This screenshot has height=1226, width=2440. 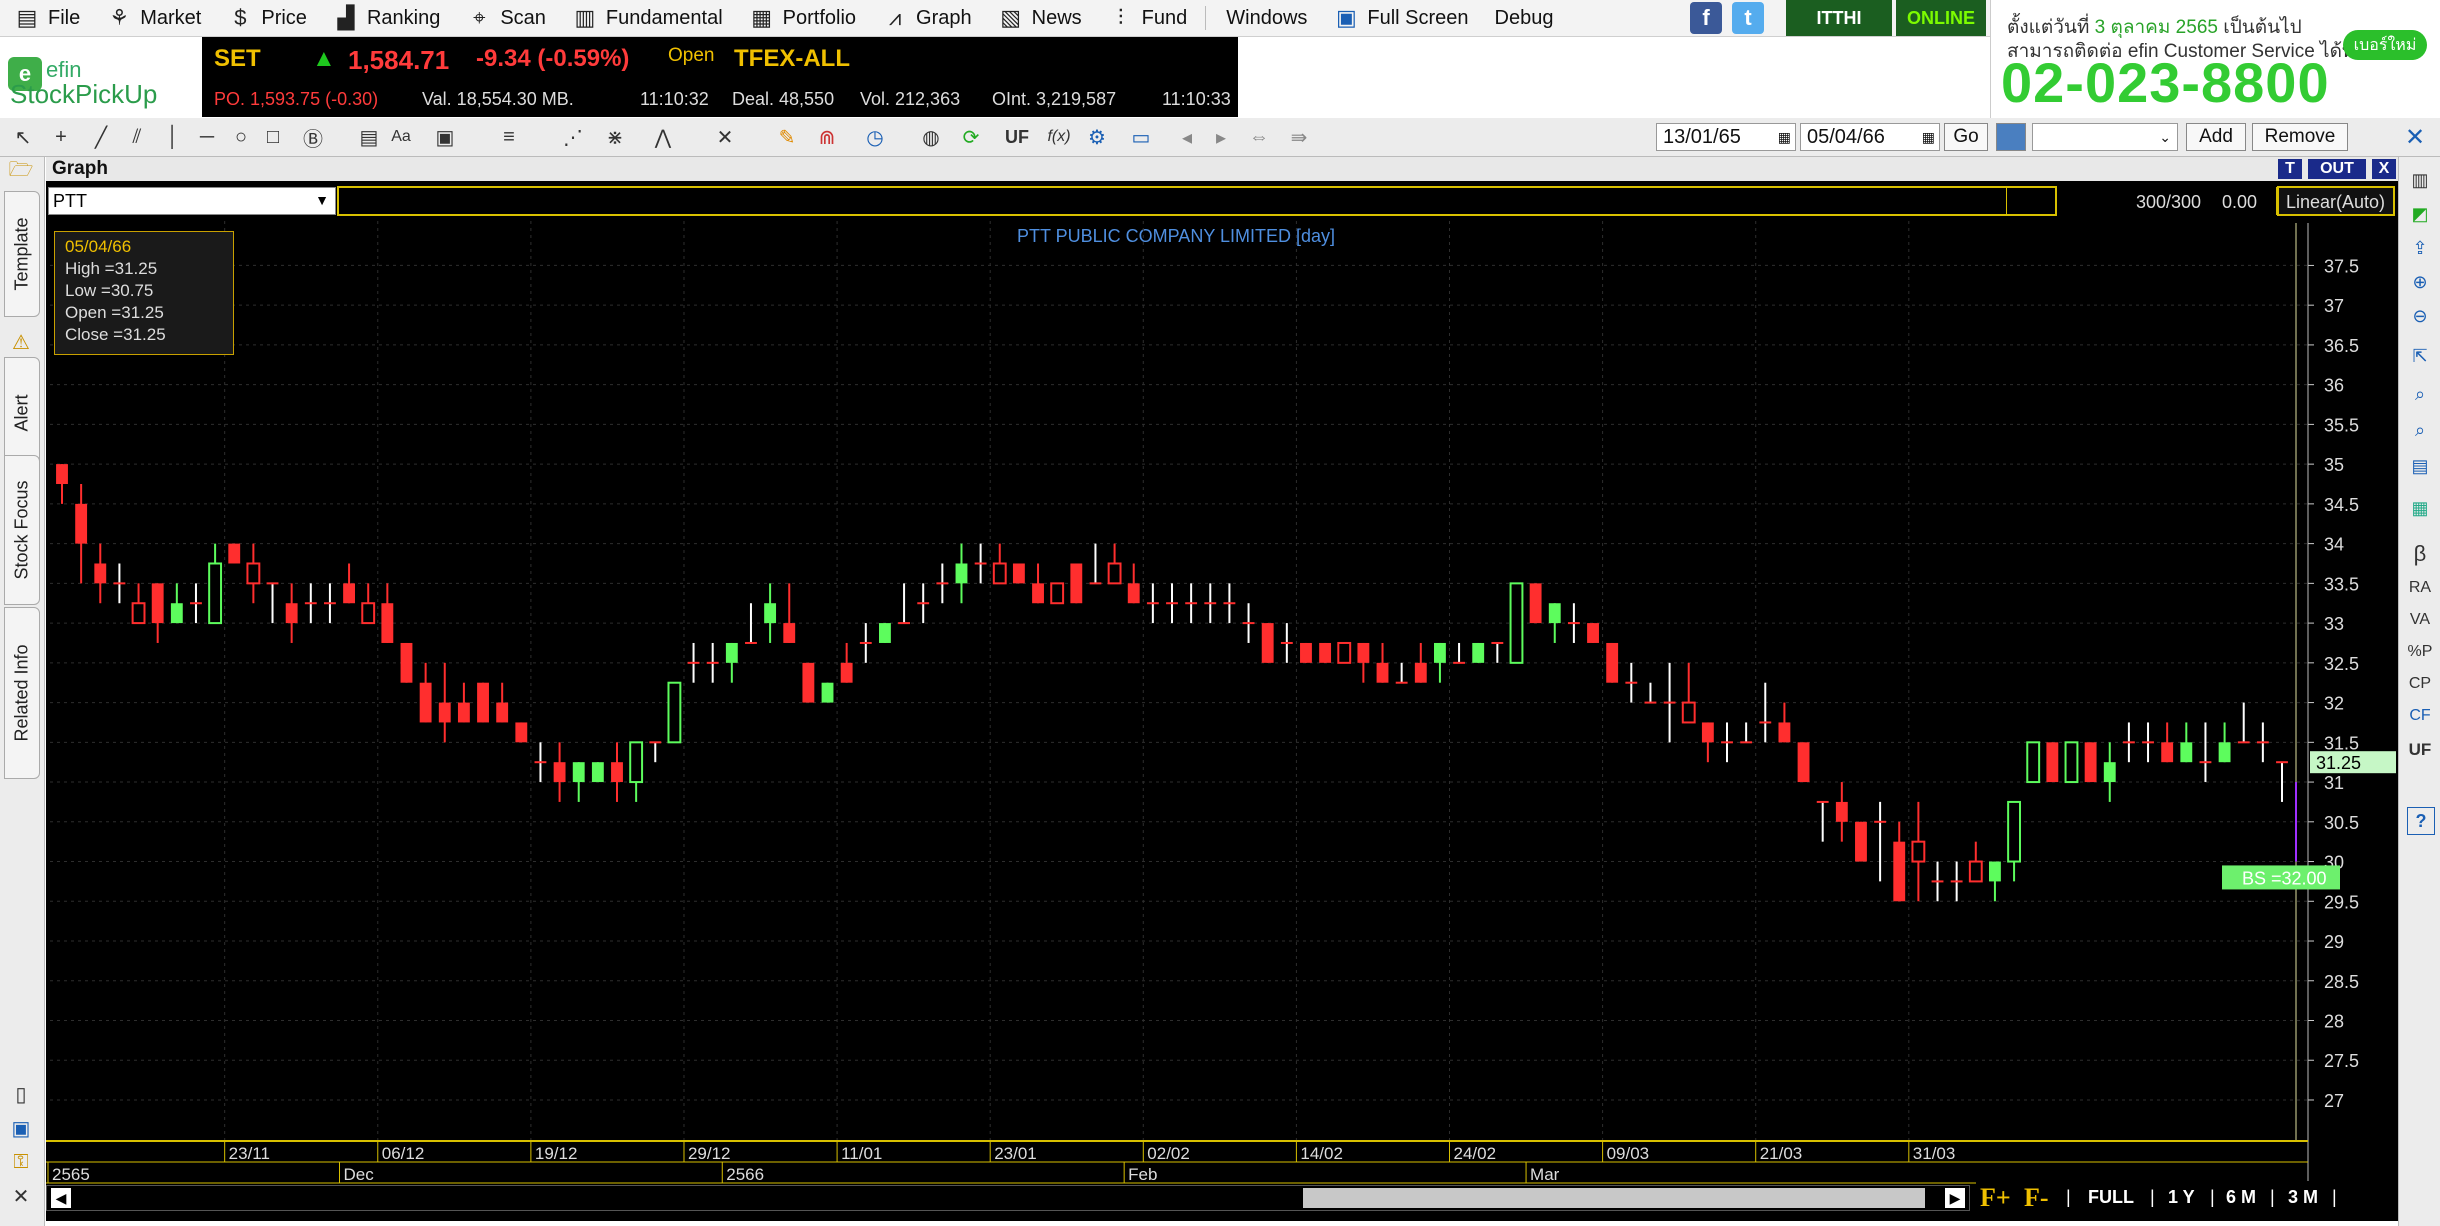 What do you see at coordinates (725, 137) in the screenshot?
I see `delete-drawing-icon: ✕` at bounding box center [725, 137].